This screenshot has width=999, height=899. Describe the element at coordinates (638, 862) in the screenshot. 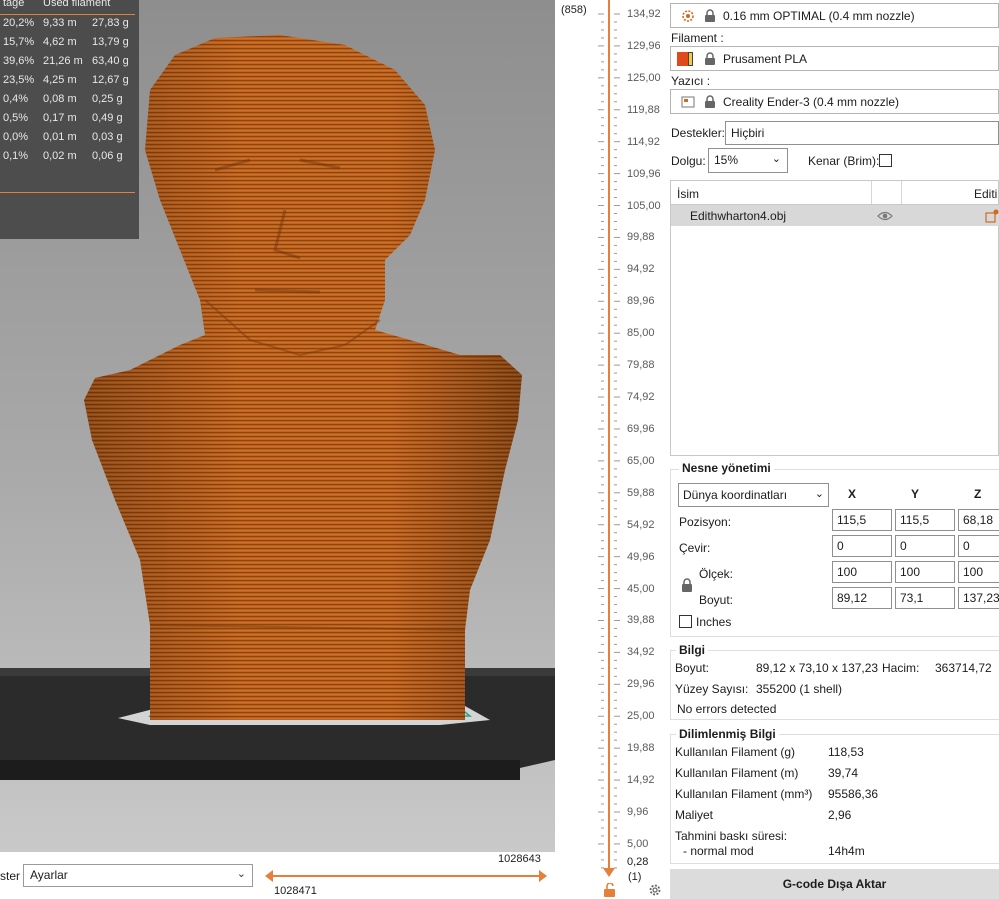

I see `lower-layer-height: 0,28` at that location.